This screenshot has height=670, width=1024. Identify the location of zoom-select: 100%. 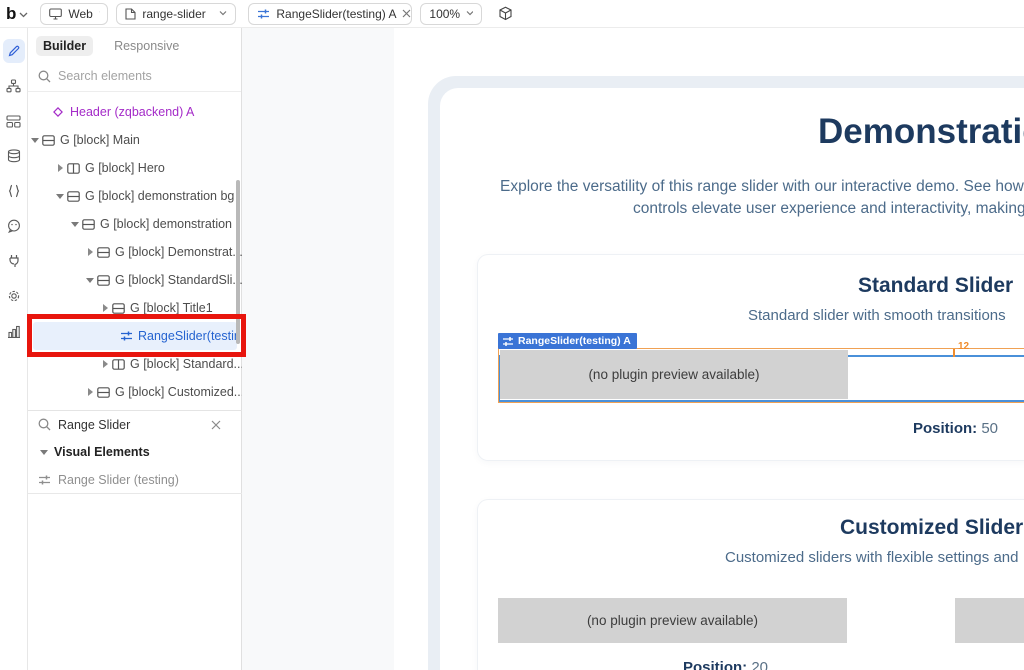
(451, 13).